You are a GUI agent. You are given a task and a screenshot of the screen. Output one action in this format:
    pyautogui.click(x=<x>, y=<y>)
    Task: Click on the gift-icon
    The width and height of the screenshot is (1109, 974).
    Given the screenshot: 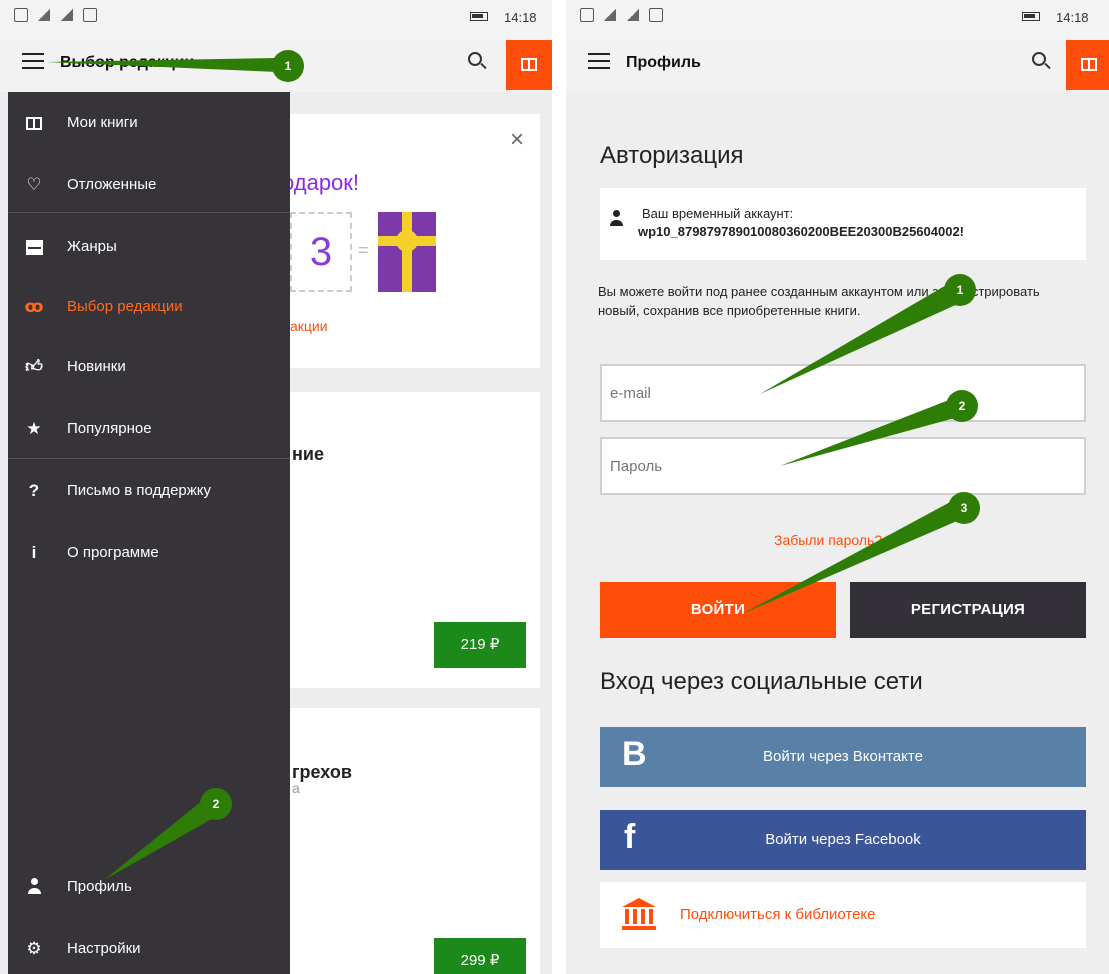 What is the action you would take?
    pyautogui.click(x=407, y=252)
    